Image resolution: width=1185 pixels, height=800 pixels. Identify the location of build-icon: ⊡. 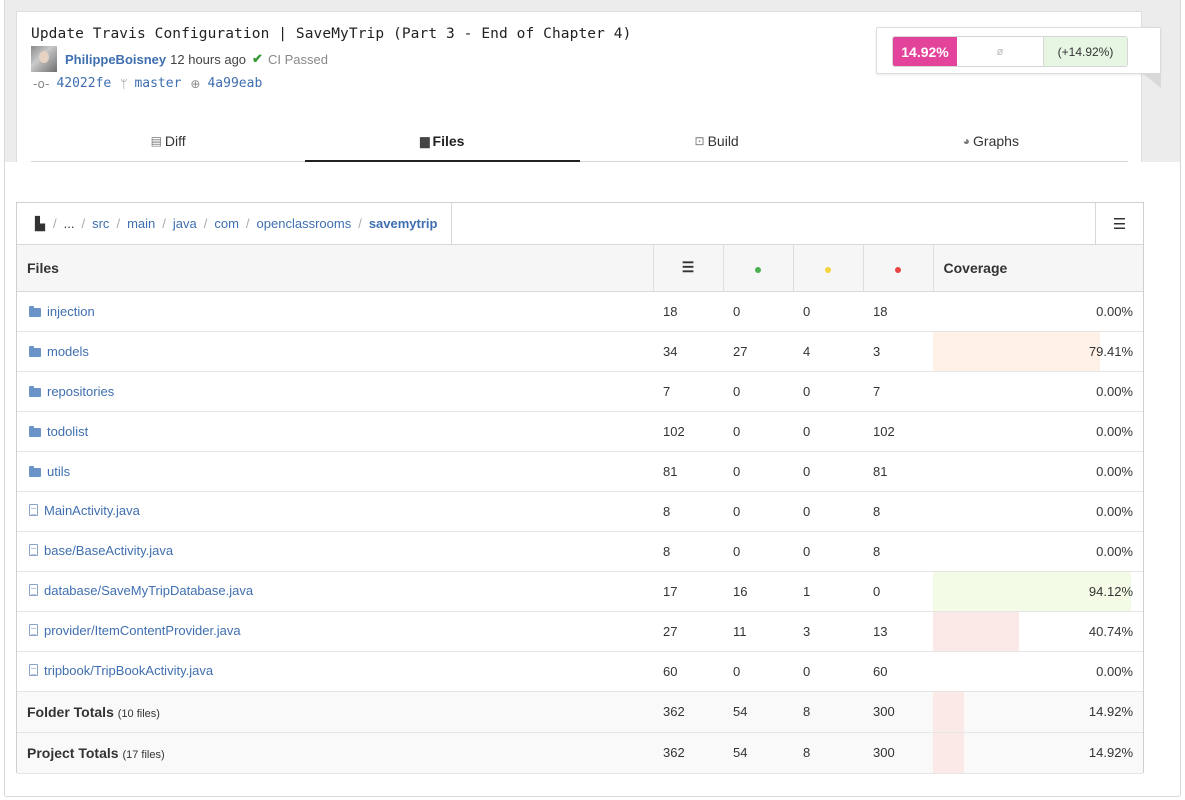
(699, 140).